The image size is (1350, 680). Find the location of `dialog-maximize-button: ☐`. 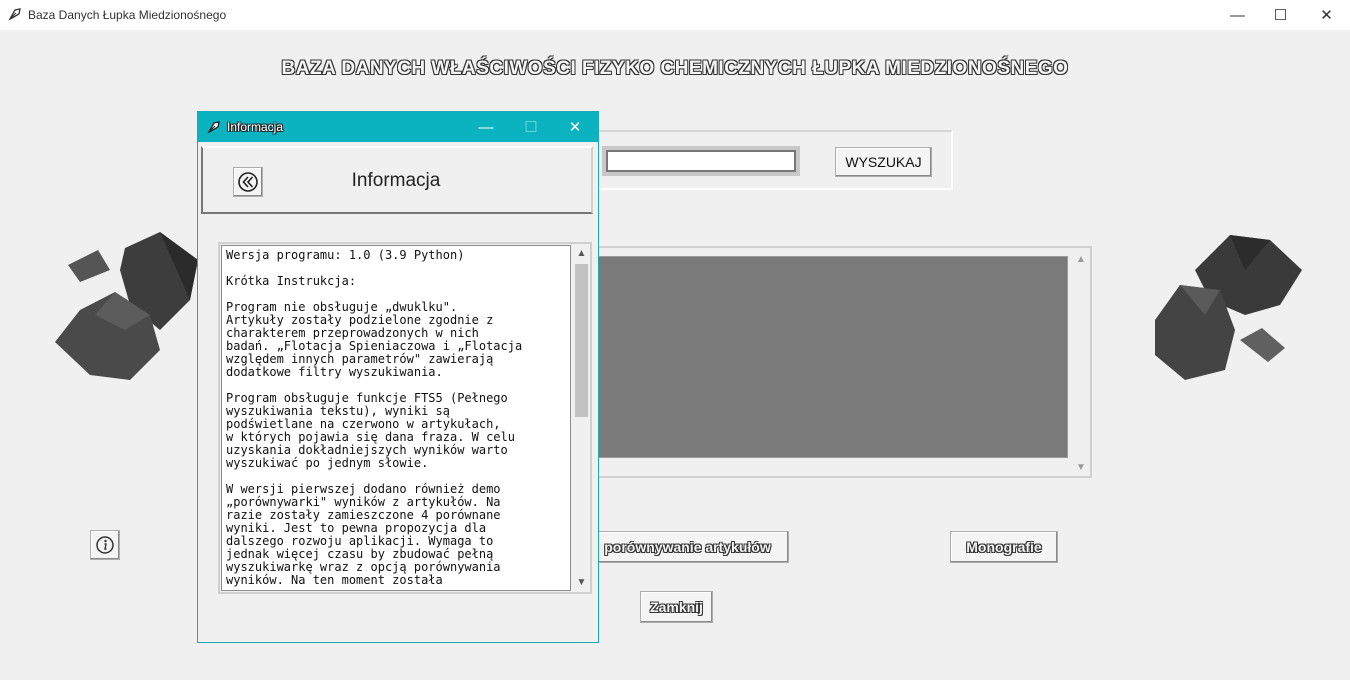

dialog-maximize-button: ☐ is located at coordinates (531, 127).